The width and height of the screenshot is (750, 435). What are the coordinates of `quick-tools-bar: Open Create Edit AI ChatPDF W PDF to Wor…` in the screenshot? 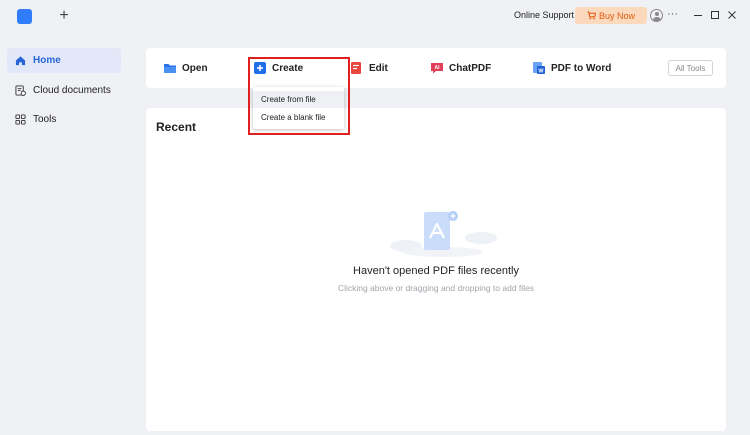 It's located at (436, 68).